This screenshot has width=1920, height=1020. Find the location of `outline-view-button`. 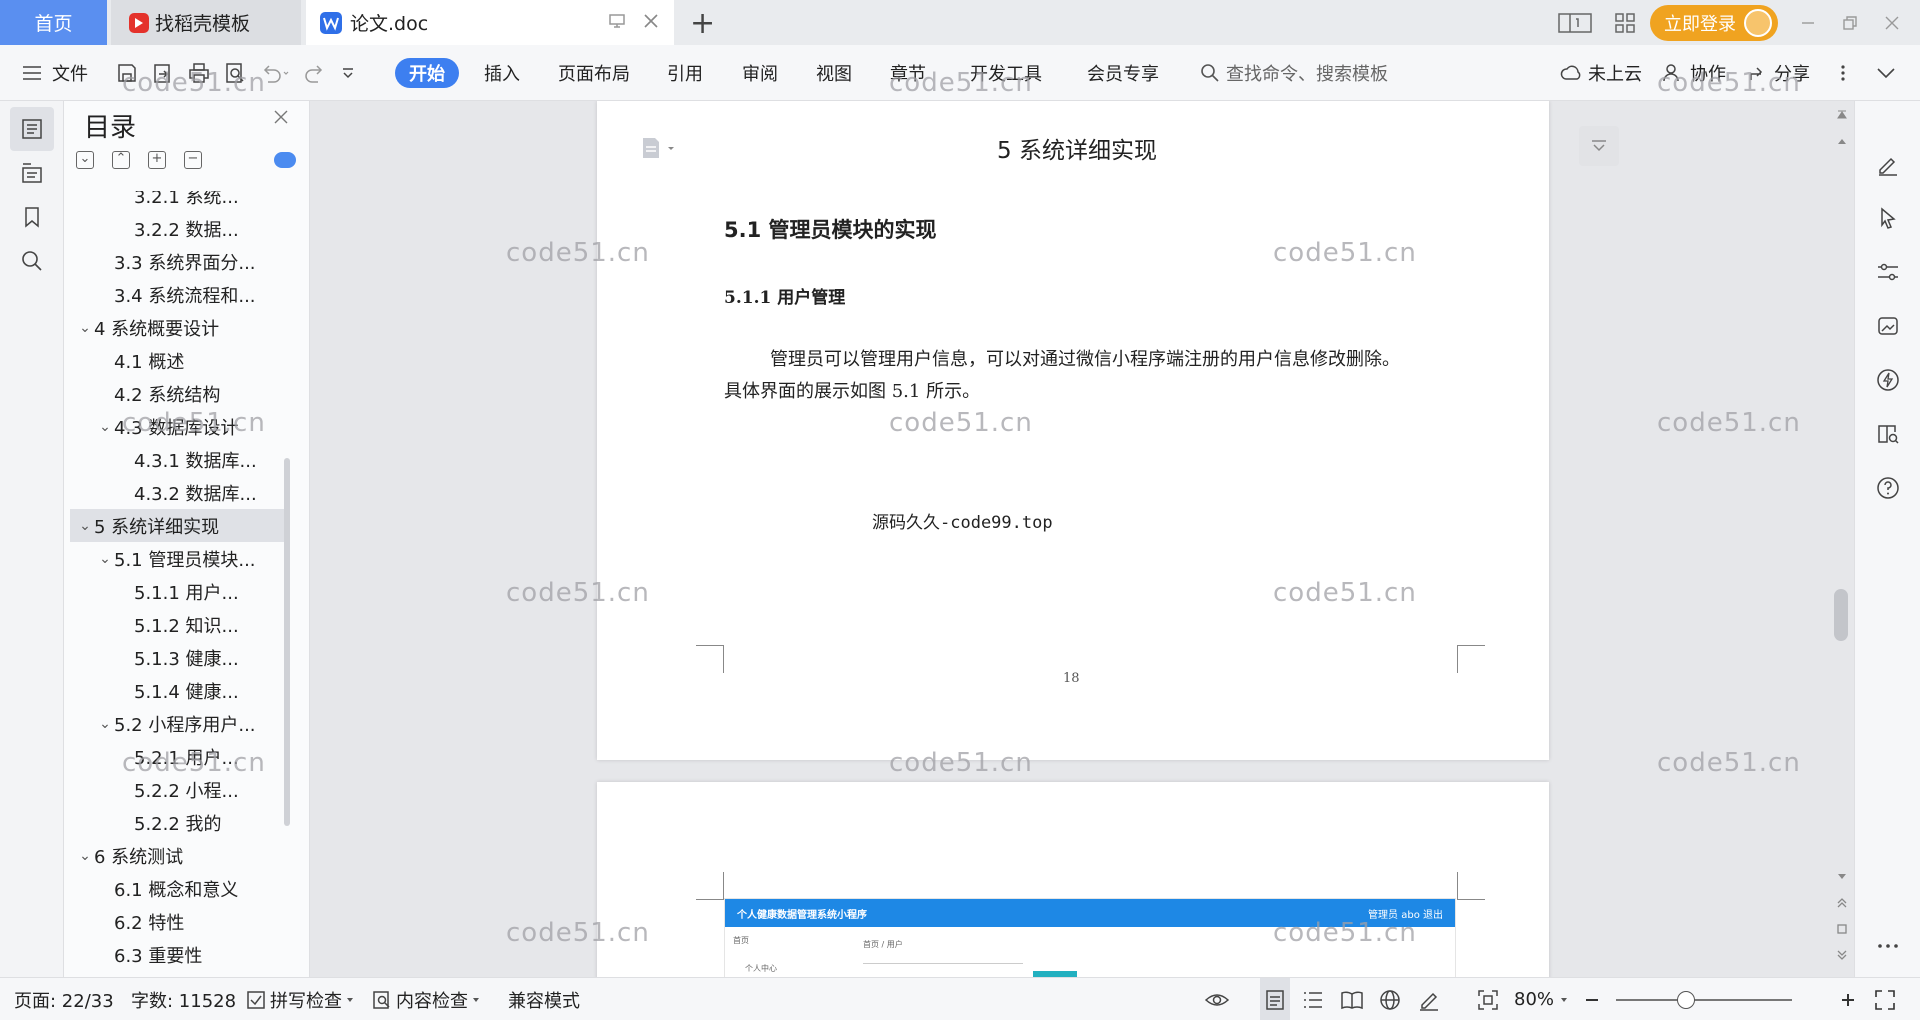

outline-view-button is located at coordinates (1313, 999).